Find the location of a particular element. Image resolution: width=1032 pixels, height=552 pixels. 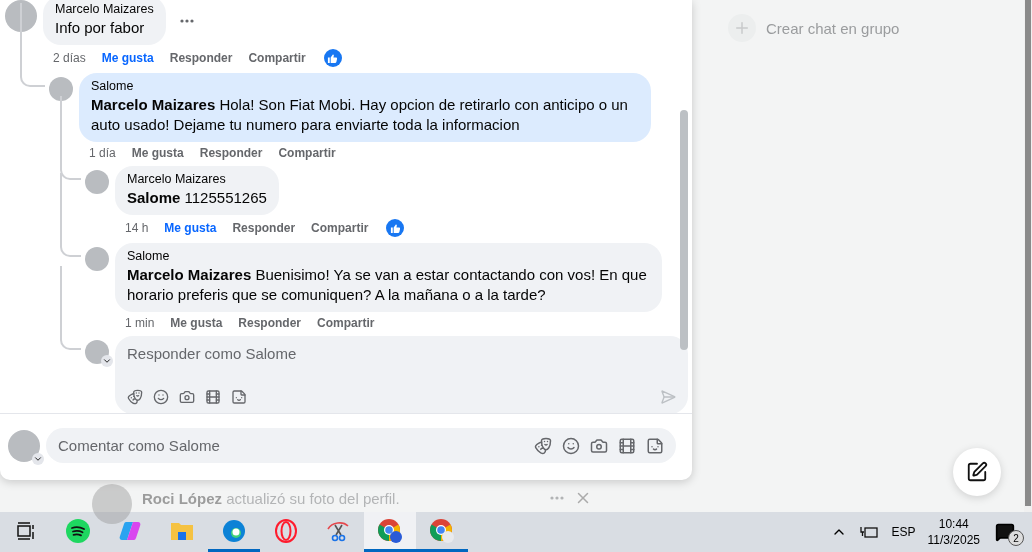

clock-date: 11/3/2025 is located at coordinates (953, 540).